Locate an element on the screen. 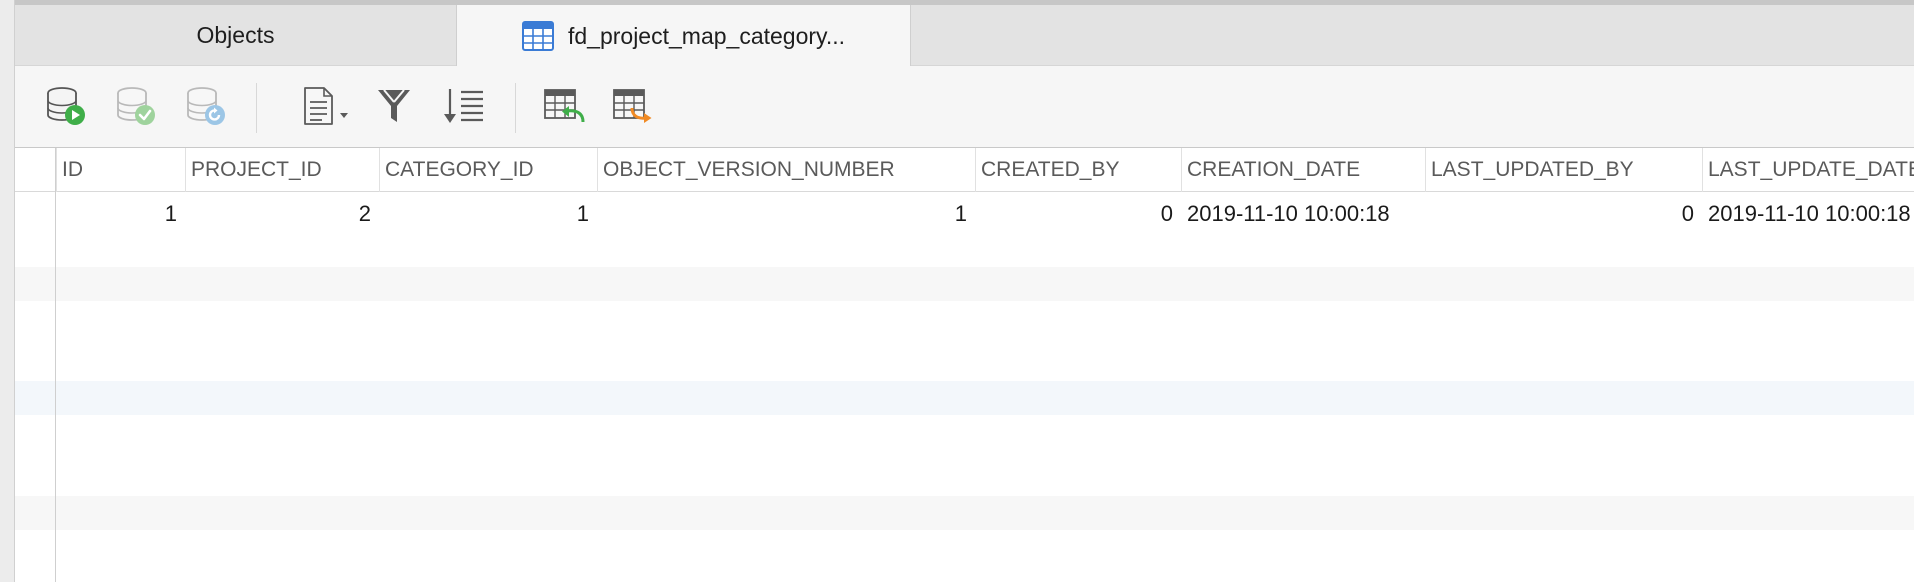 The image size is (1914, 582). table-icon is located at coordinates (537, 36).